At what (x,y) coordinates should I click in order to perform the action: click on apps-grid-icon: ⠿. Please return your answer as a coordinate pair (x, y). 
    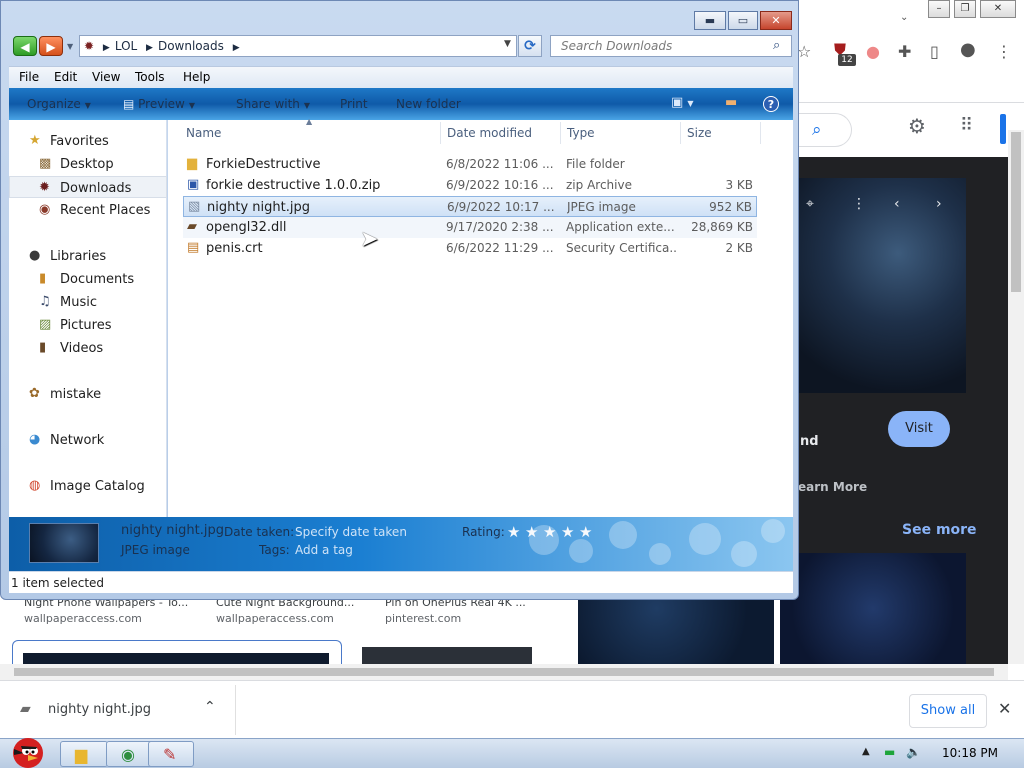
    Looking at the image, I should click on (966, 126).